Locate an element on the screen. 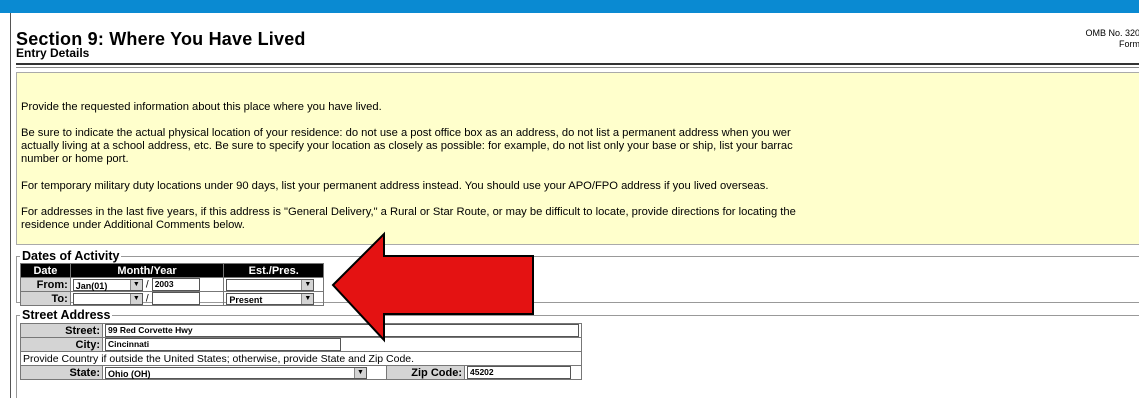  omb-number: OMB No. 320 Form is located at coordinates (1112, 39).